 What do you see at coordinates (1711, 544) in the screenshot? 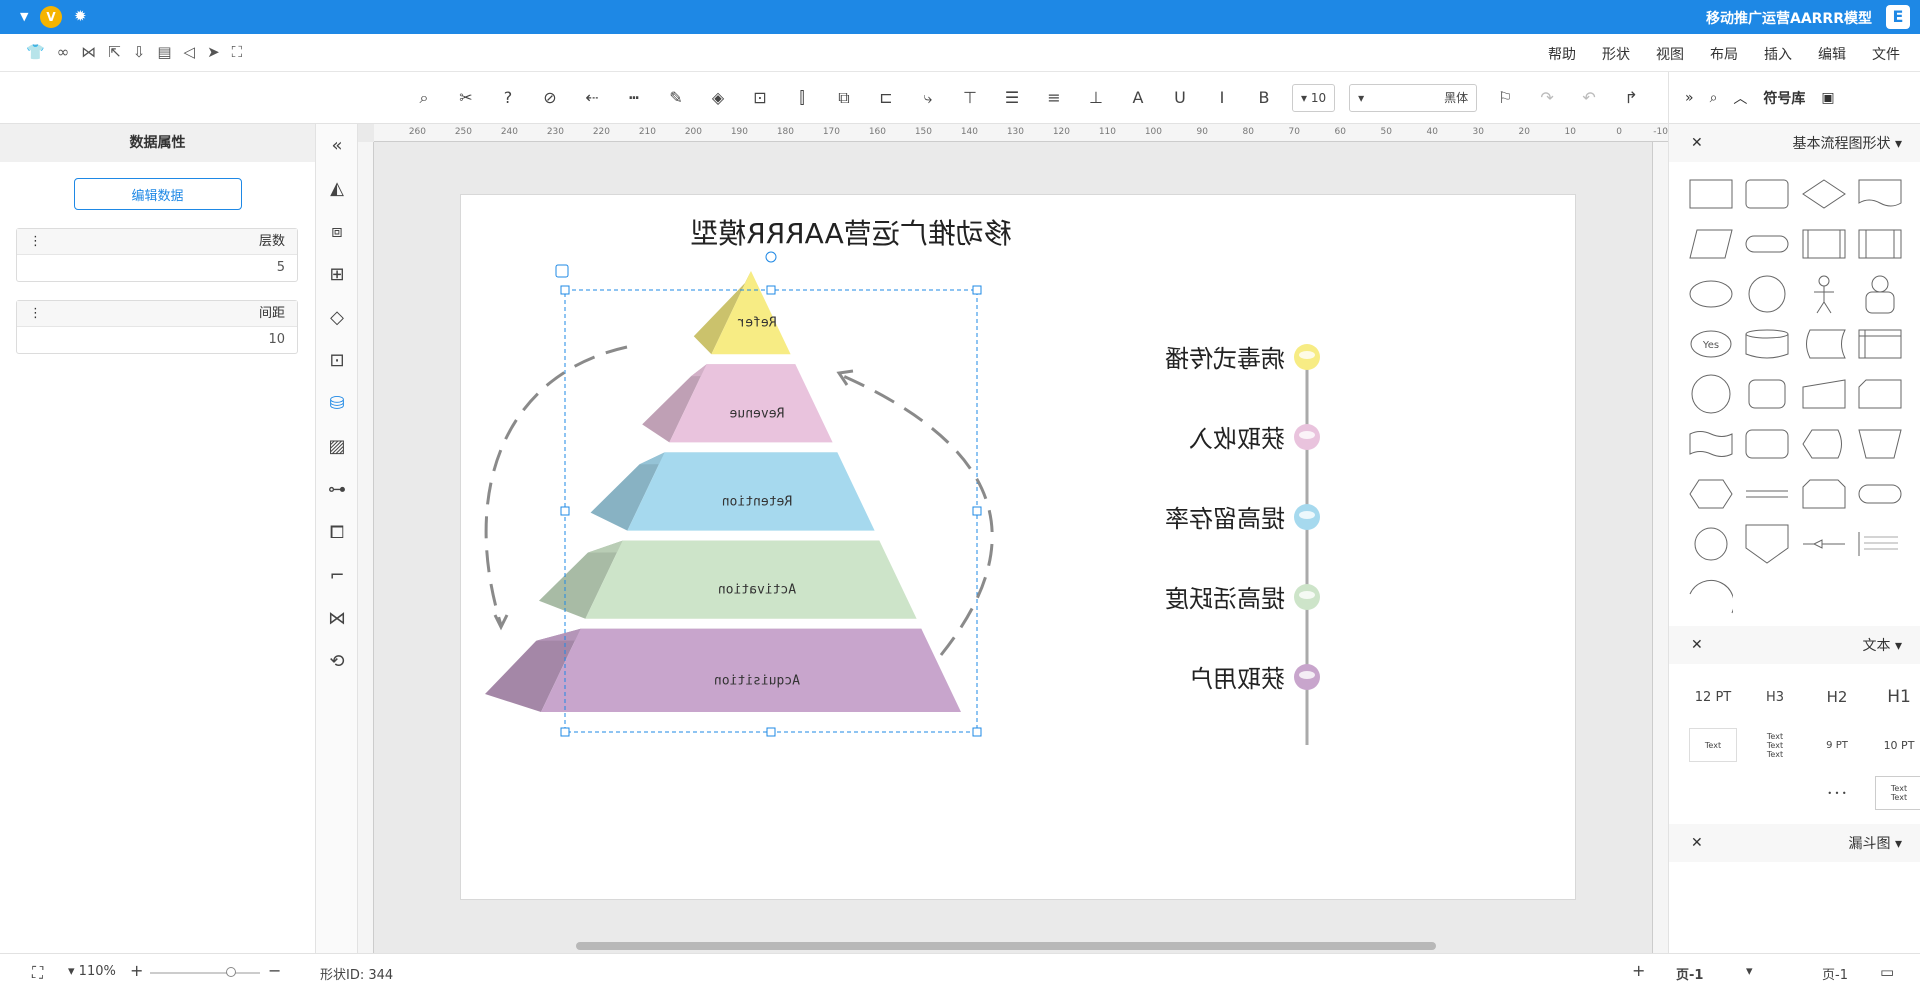
I see `shape-small-circle` at bounding box center [1711, 544].